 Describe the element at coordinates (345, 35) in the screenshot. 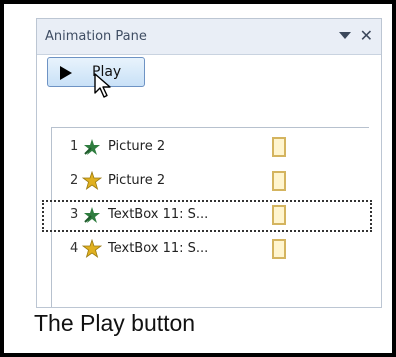

I see `chevron-down-icon` at that location.